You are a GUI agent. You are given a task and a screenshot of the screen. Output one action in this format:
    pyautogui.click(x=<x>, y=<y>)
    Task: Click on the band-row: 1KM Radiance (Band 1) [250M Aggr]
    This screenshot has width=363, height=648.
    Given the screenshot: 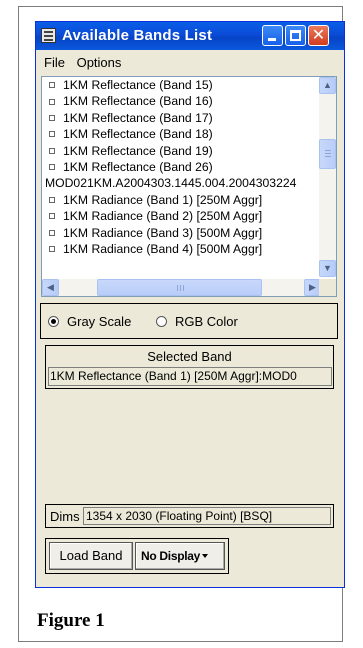 What is the action you would take?
    pyautogui.click(x=189, y=200)
    